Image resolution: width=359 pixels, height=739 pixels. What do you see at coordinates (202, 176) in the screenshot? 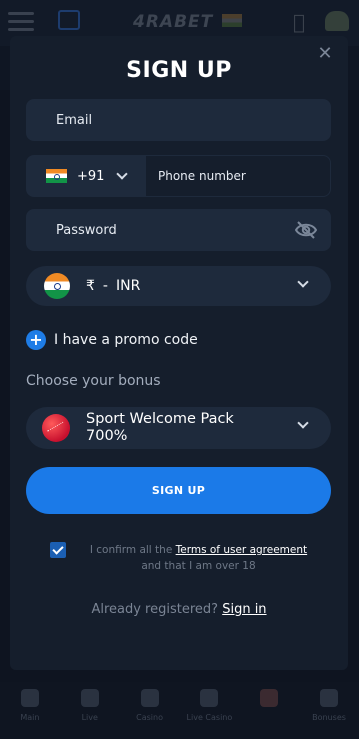
I see `phone-placeholder: Phone number` at bounding box center [202, 176].